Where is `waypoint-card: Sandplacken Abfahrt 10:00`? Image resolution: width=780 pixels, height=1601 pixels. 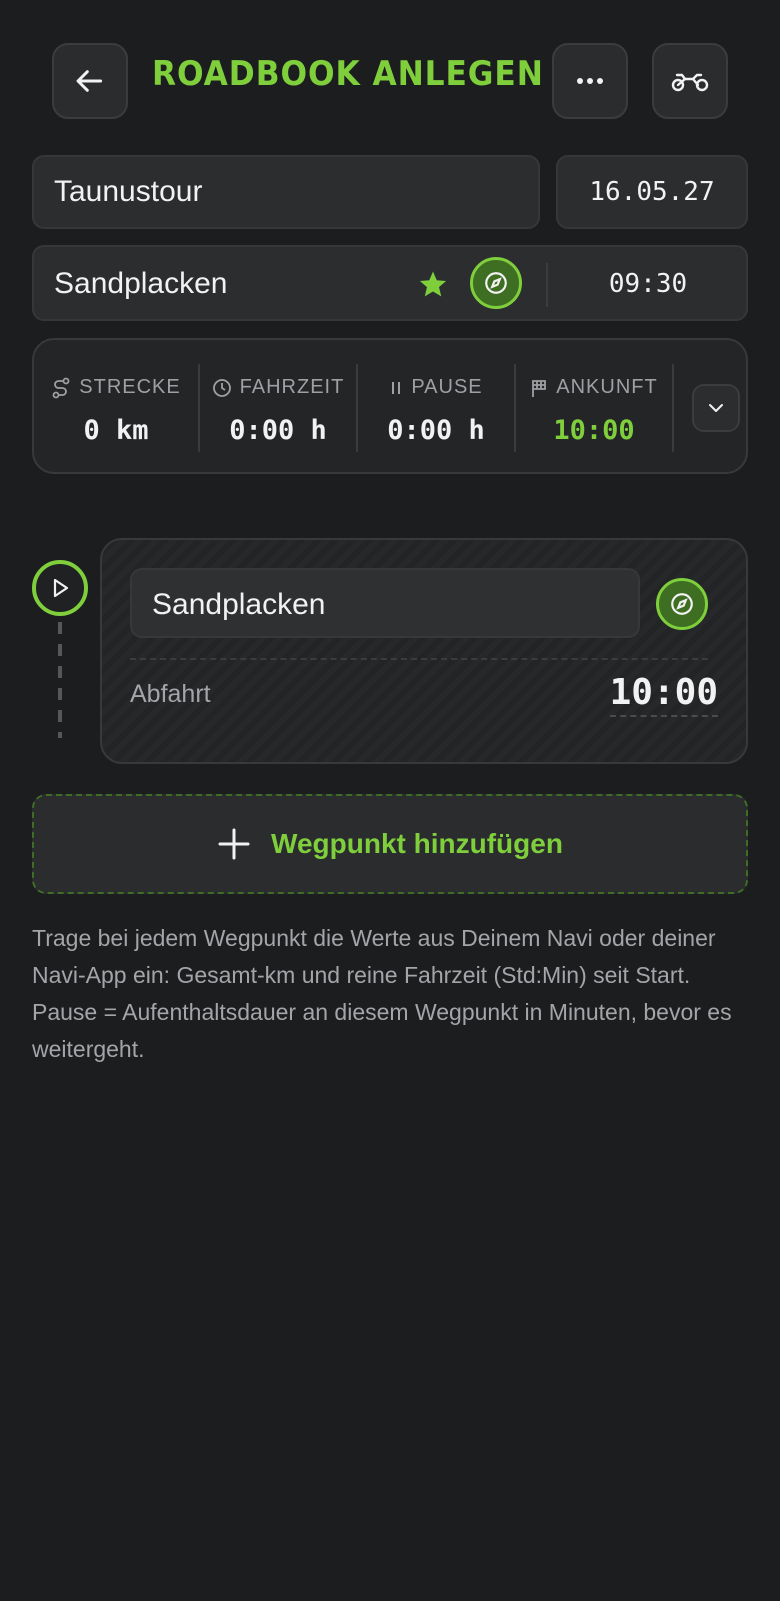
waypoint-card: Sandplacken Abfahrt 10:00 is located at coordinates (424, 651).